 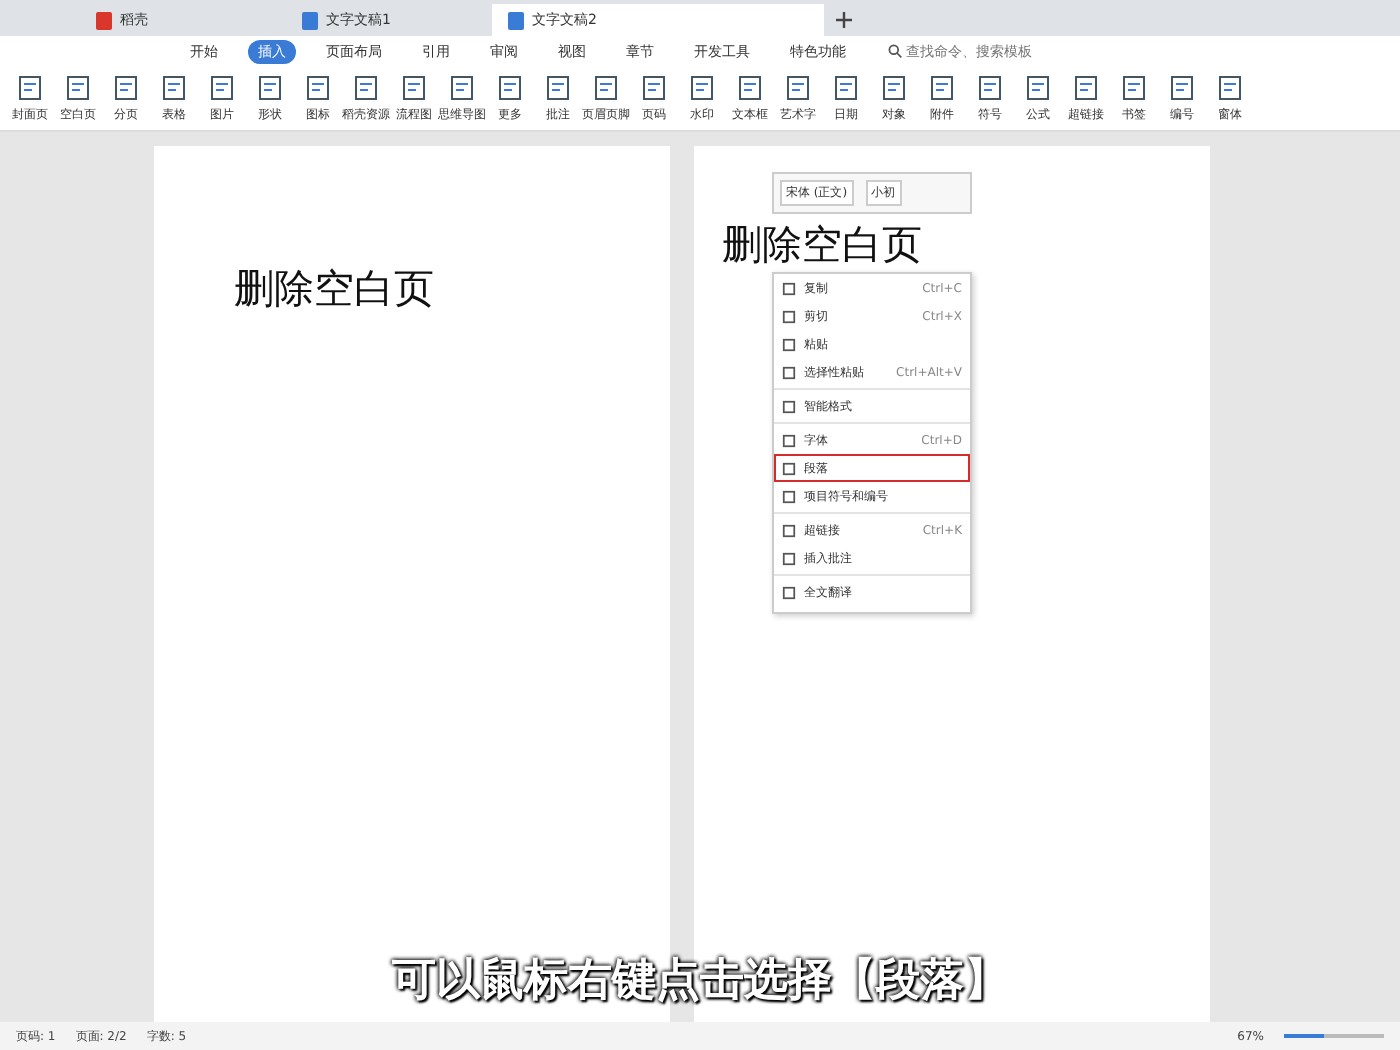 What do you see at coordinates (895, 51) in the screenshot?
I see `search-icon` at bounding box center [895, 51].